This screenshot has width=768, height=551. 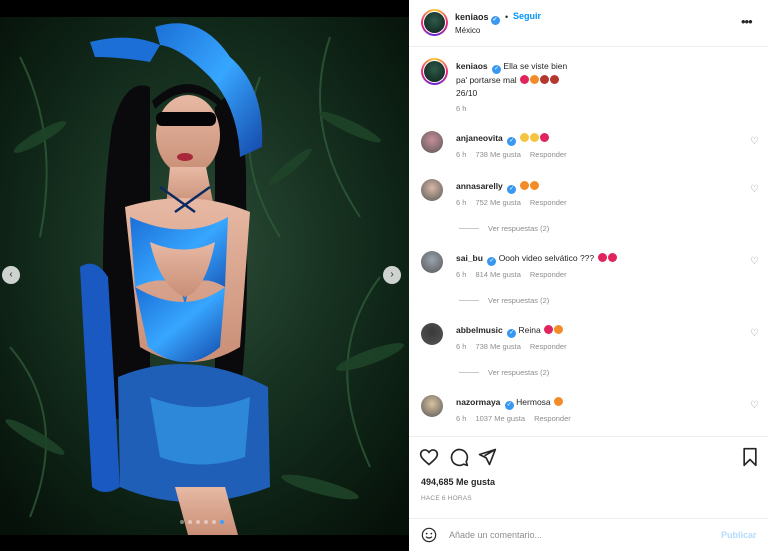 What do you see at coordinates (588, 23) in the screenshot?
I see `post-header: keniaos ✓ • Seguir México •••` at bounding box center [588, 23].